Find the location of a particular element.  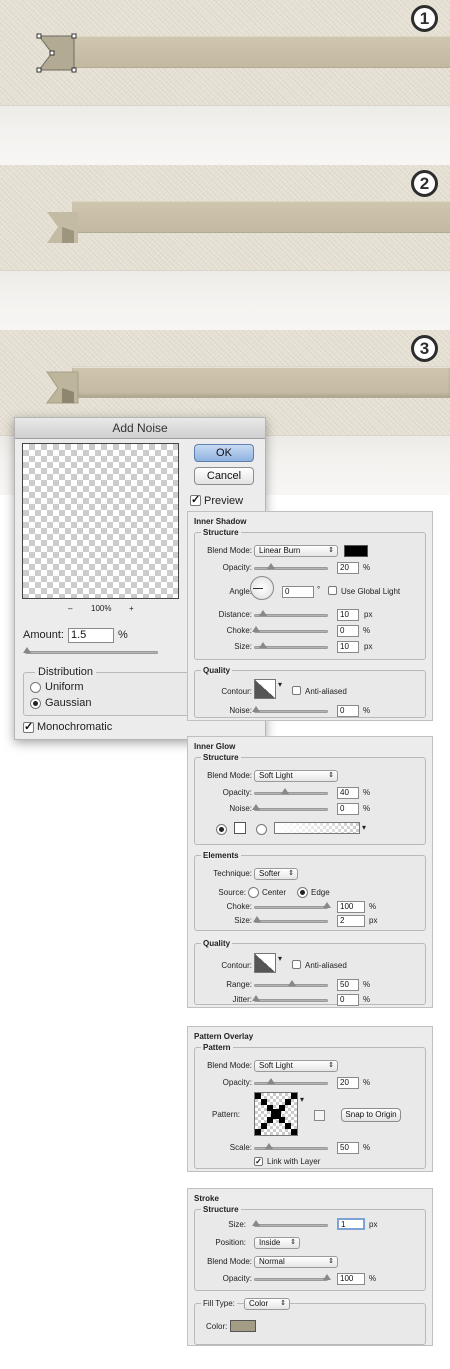

shadow-color-swatch is located at coordinates (356, 551).